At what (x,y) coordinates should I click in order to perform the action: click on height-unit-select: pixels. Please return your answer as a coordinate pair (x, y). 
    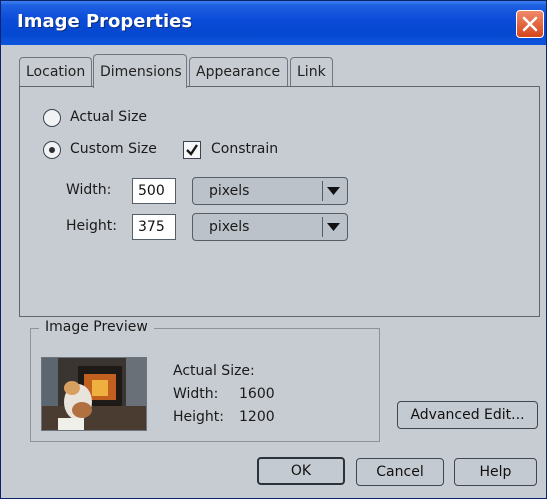
    Looking at the image, I should click on (270, 227).